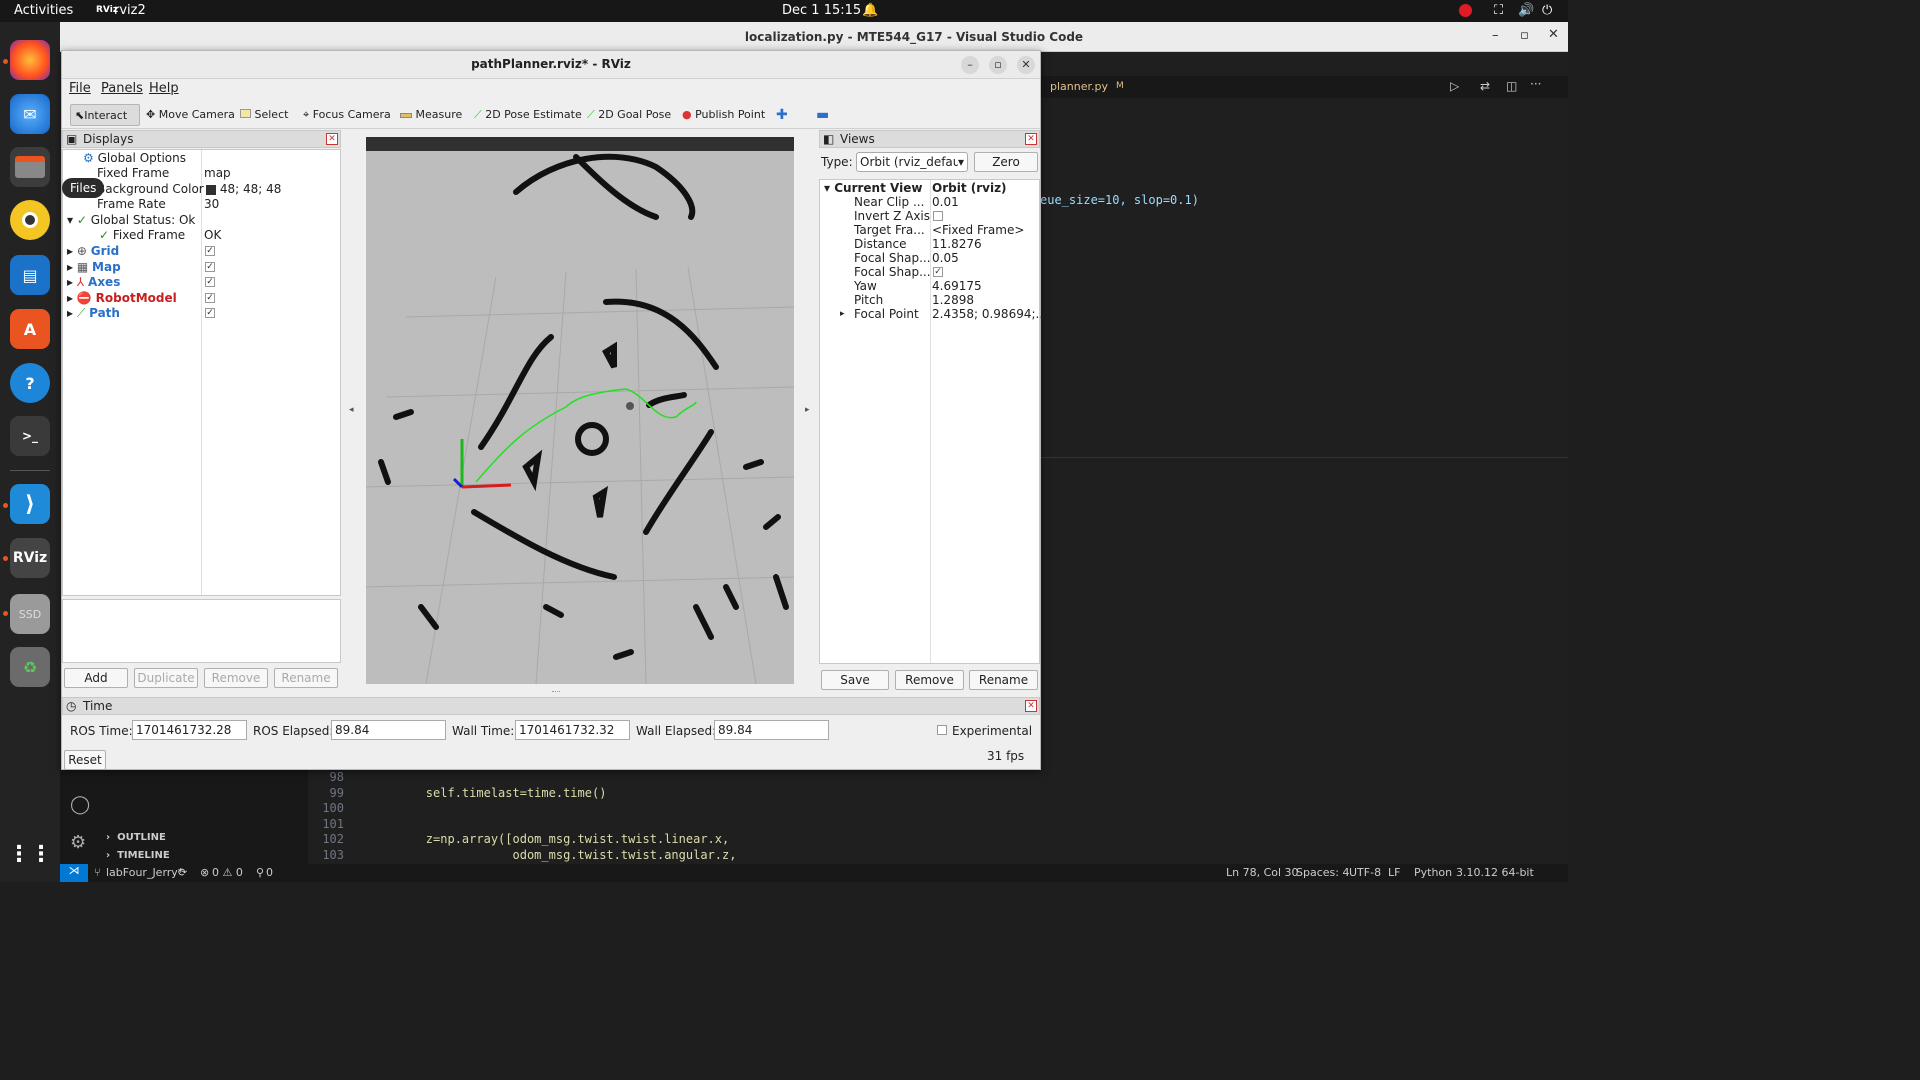 This screenshot has height=1080, width=1920. Describe the element at coordinates (227, 872) in the screenshot. I see `problems-count: 0 ⚠ 0` at that location.